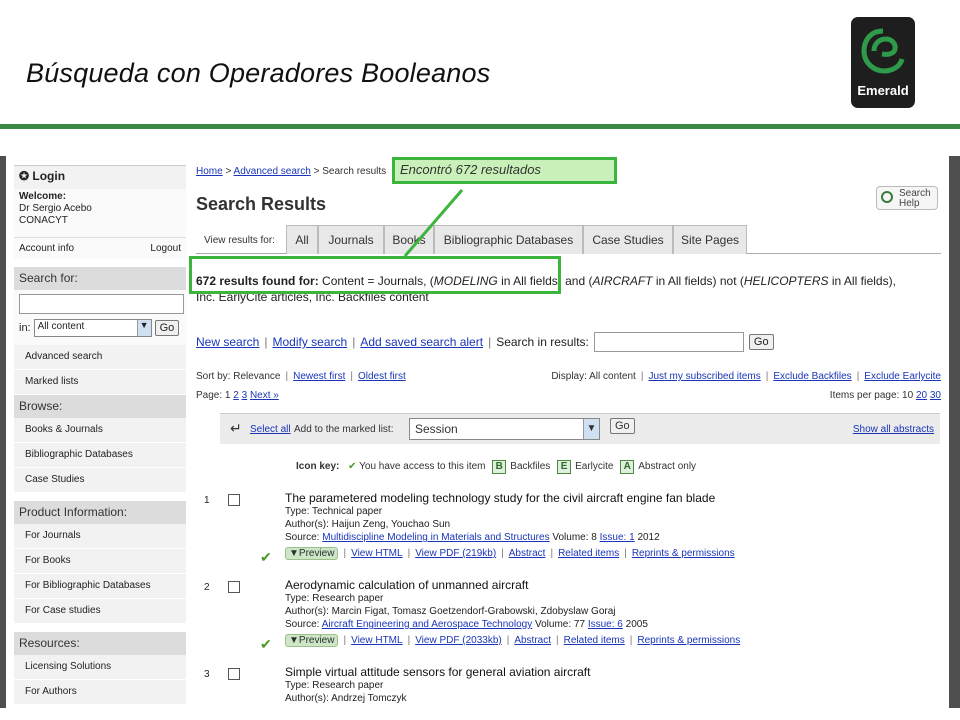 This screenshot has height=720, width=960. I want to click on annotation-callout: Encontró 672 resultados, so click(504, 170).